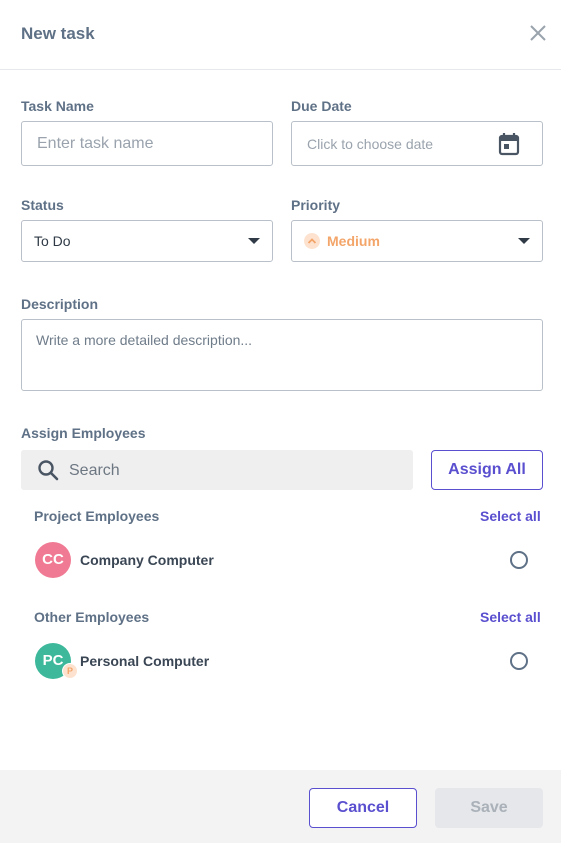  What do you see at coordinates (57, 106) in the screenshot?
I see `task-name-label: Task Name` at bounding box center [57, 106].